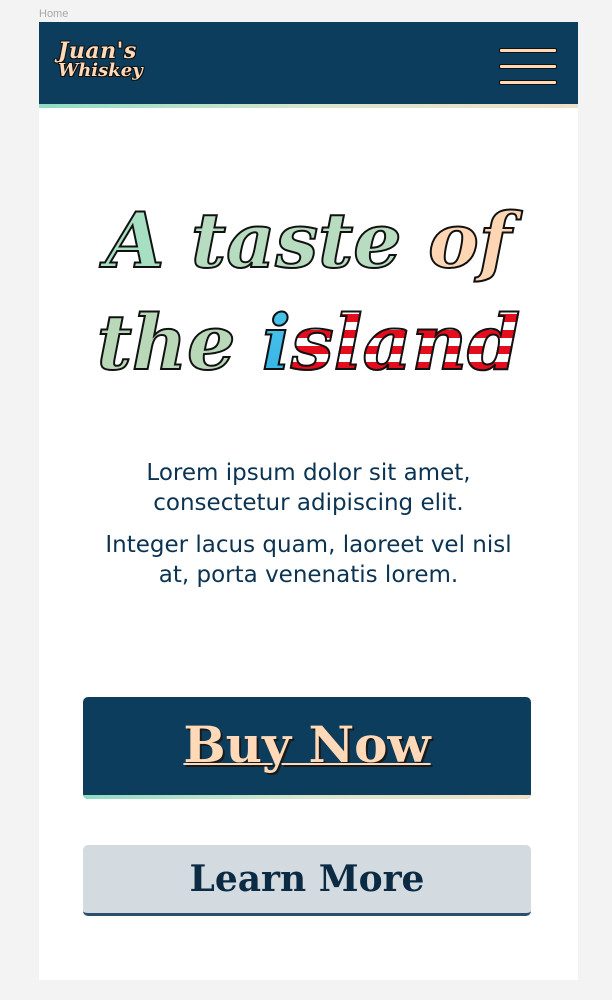 This screenshot has height=1000, width=612. I want to click on page-label: Home, so click(54, 14).